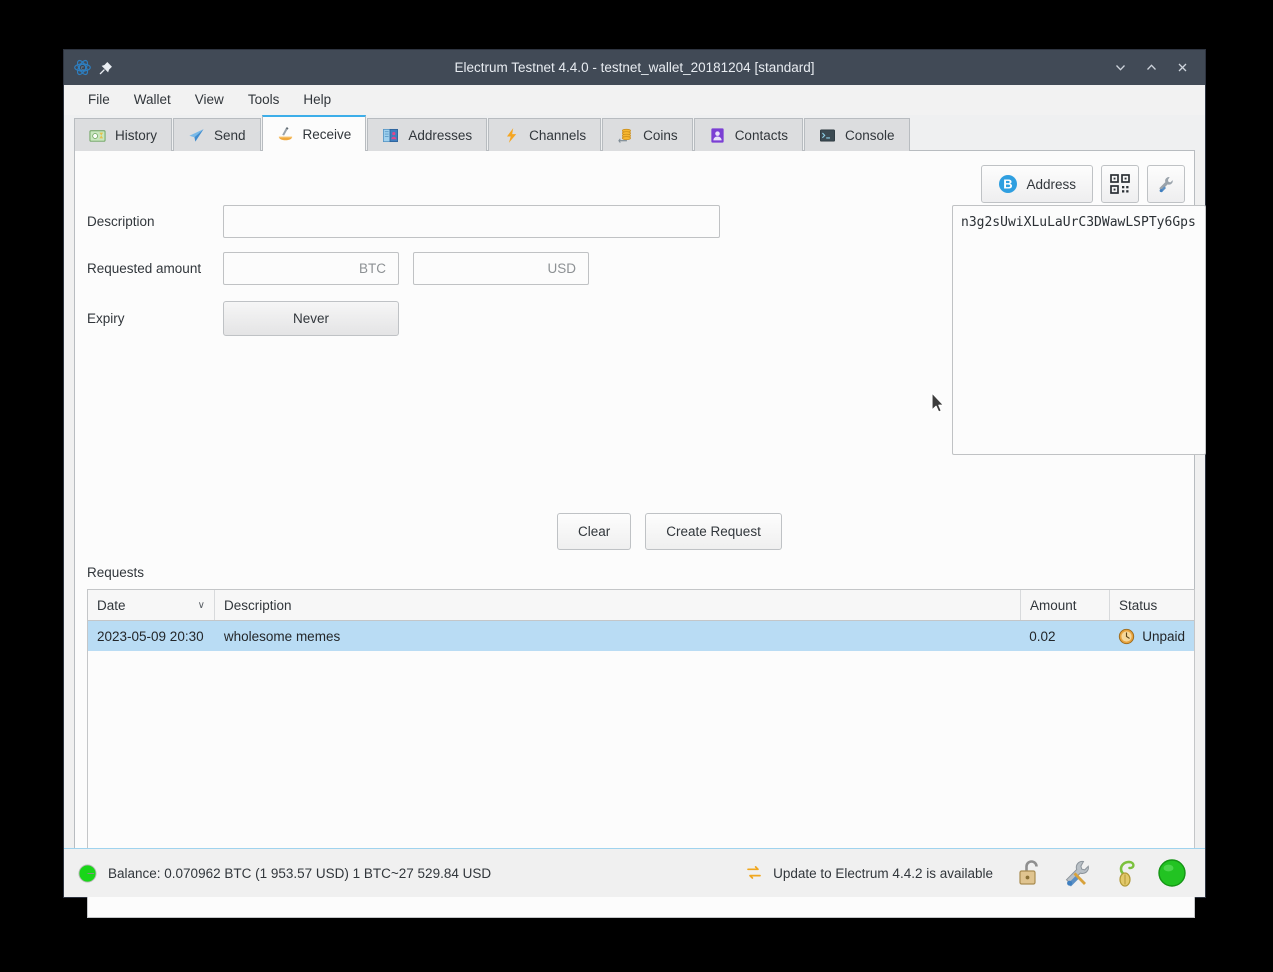  Describe the element at coordinates (1182, 68) in the screenshot. I see `close-icon` at that location.